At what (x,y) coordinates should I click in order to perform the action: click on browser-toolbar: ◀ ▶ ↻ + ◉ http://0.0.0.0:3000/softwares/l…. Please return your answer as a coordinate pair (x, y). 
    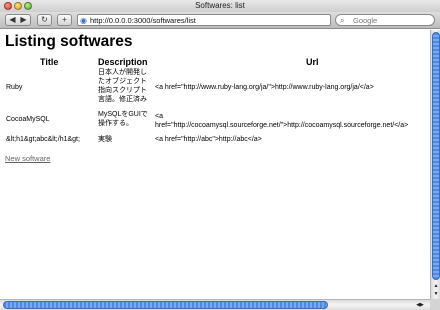
    Looking at the image, I should click on (220, 20).